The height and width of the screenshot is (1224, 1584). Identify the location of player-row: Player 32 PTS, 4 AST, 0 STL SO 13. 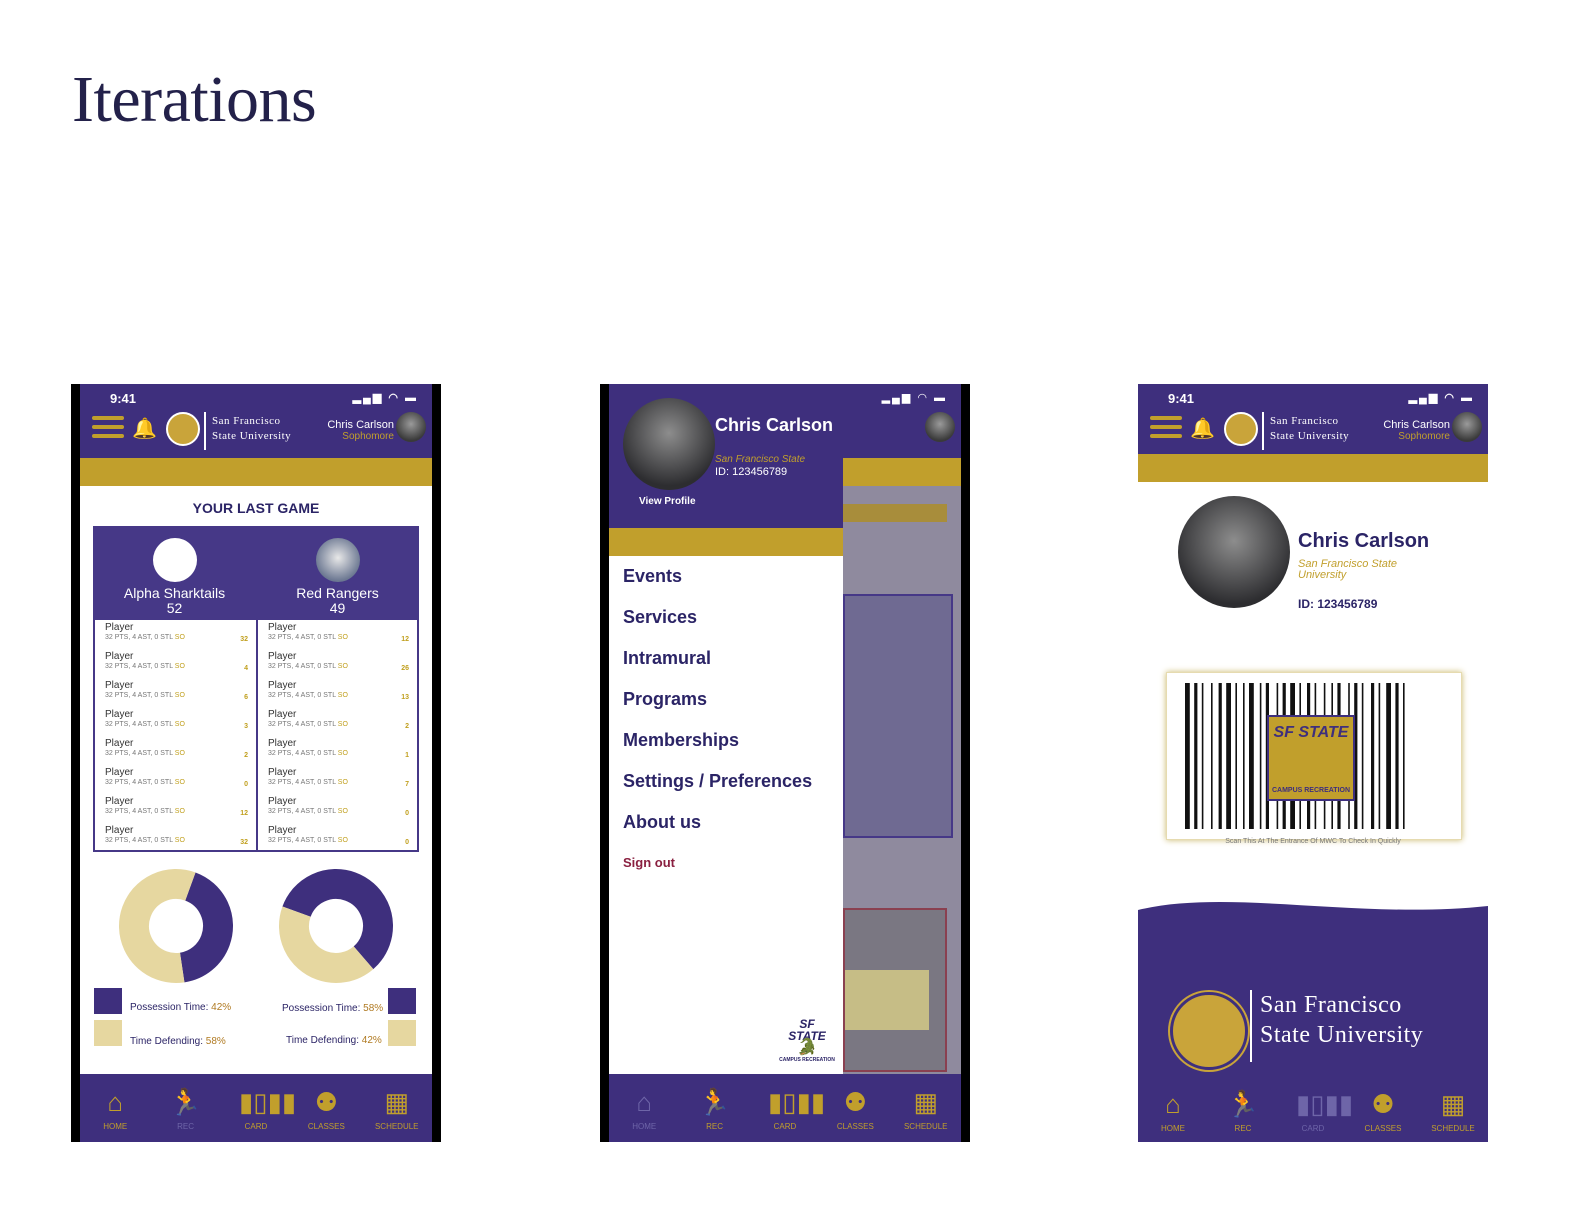
(338, 695).